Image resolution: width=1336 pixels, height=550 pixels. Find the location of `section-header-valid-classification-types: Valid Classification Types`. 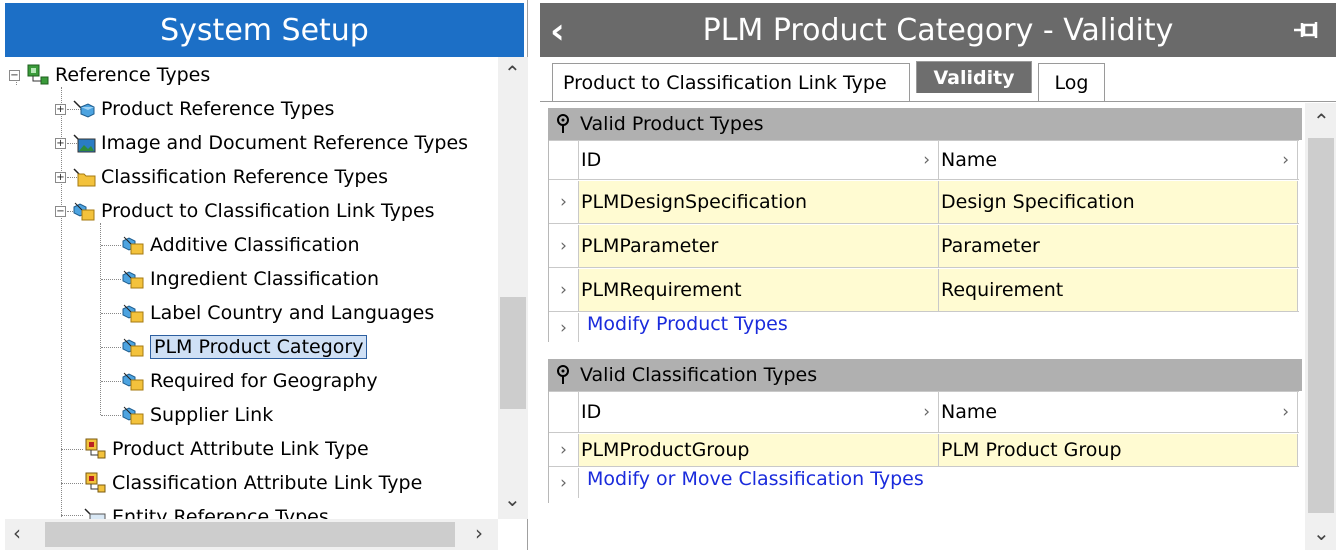

section-header-valid-classification-types: Valid Classification Types is located at coordinates (925, 375).